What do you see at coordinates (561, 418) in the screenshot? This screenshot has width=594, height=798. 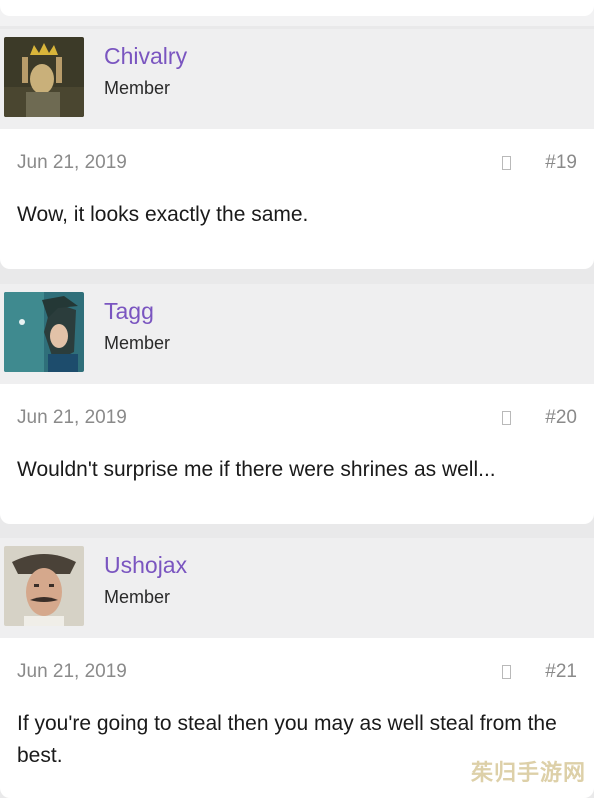 I see `post-number-link: #20` at bounding box center [561, 418].